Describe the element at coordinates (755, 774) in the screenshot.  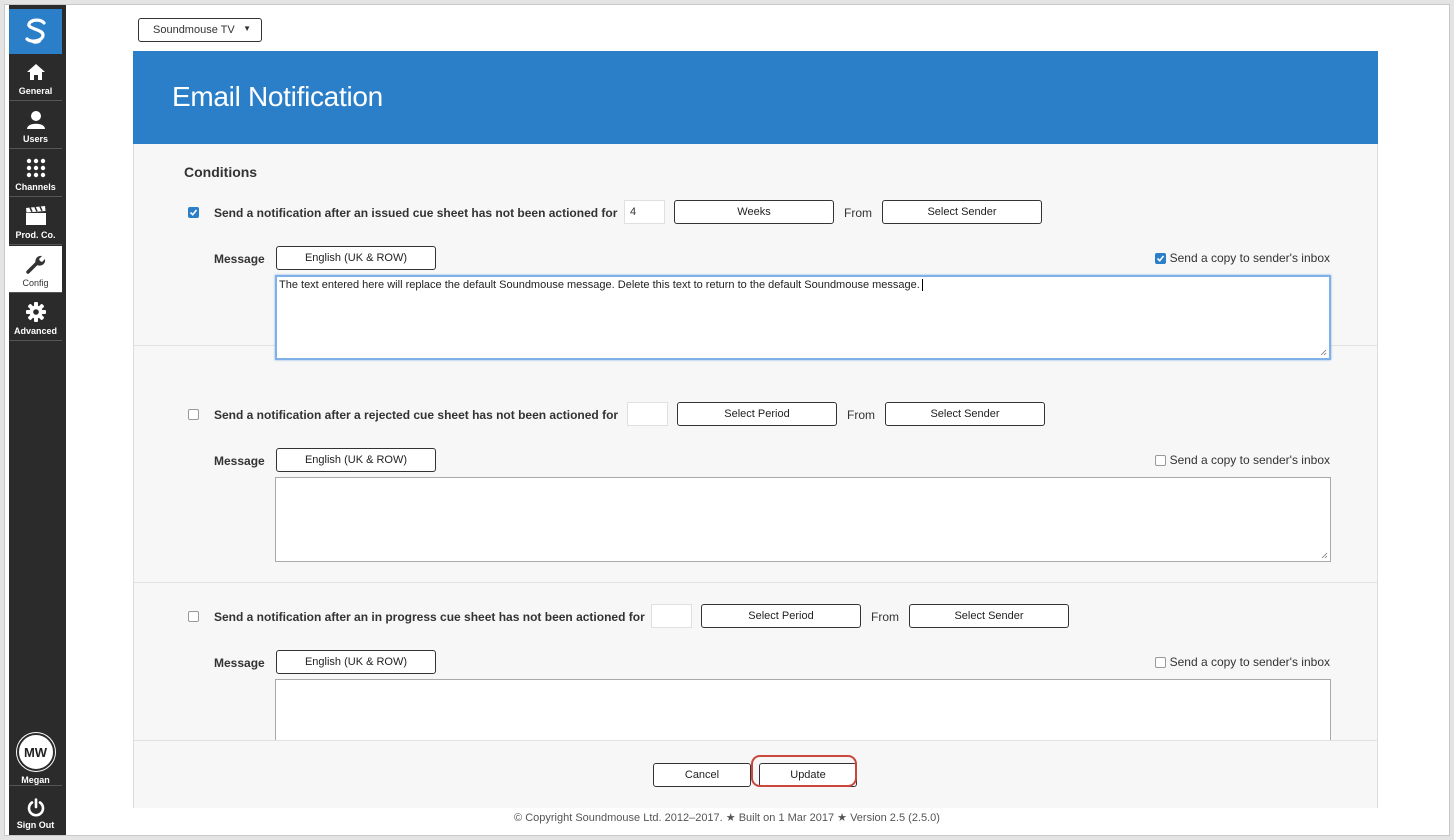
I see `form-footer: Cancel Update` at that location.